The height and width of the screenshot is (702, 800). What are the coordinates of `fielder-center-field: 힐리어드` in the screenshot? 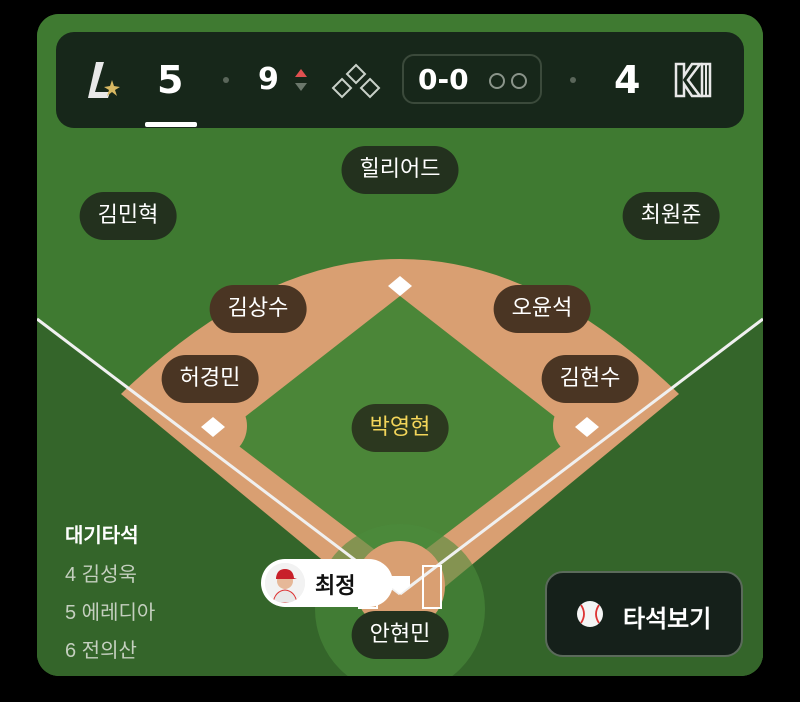 It's located at (400, 170).